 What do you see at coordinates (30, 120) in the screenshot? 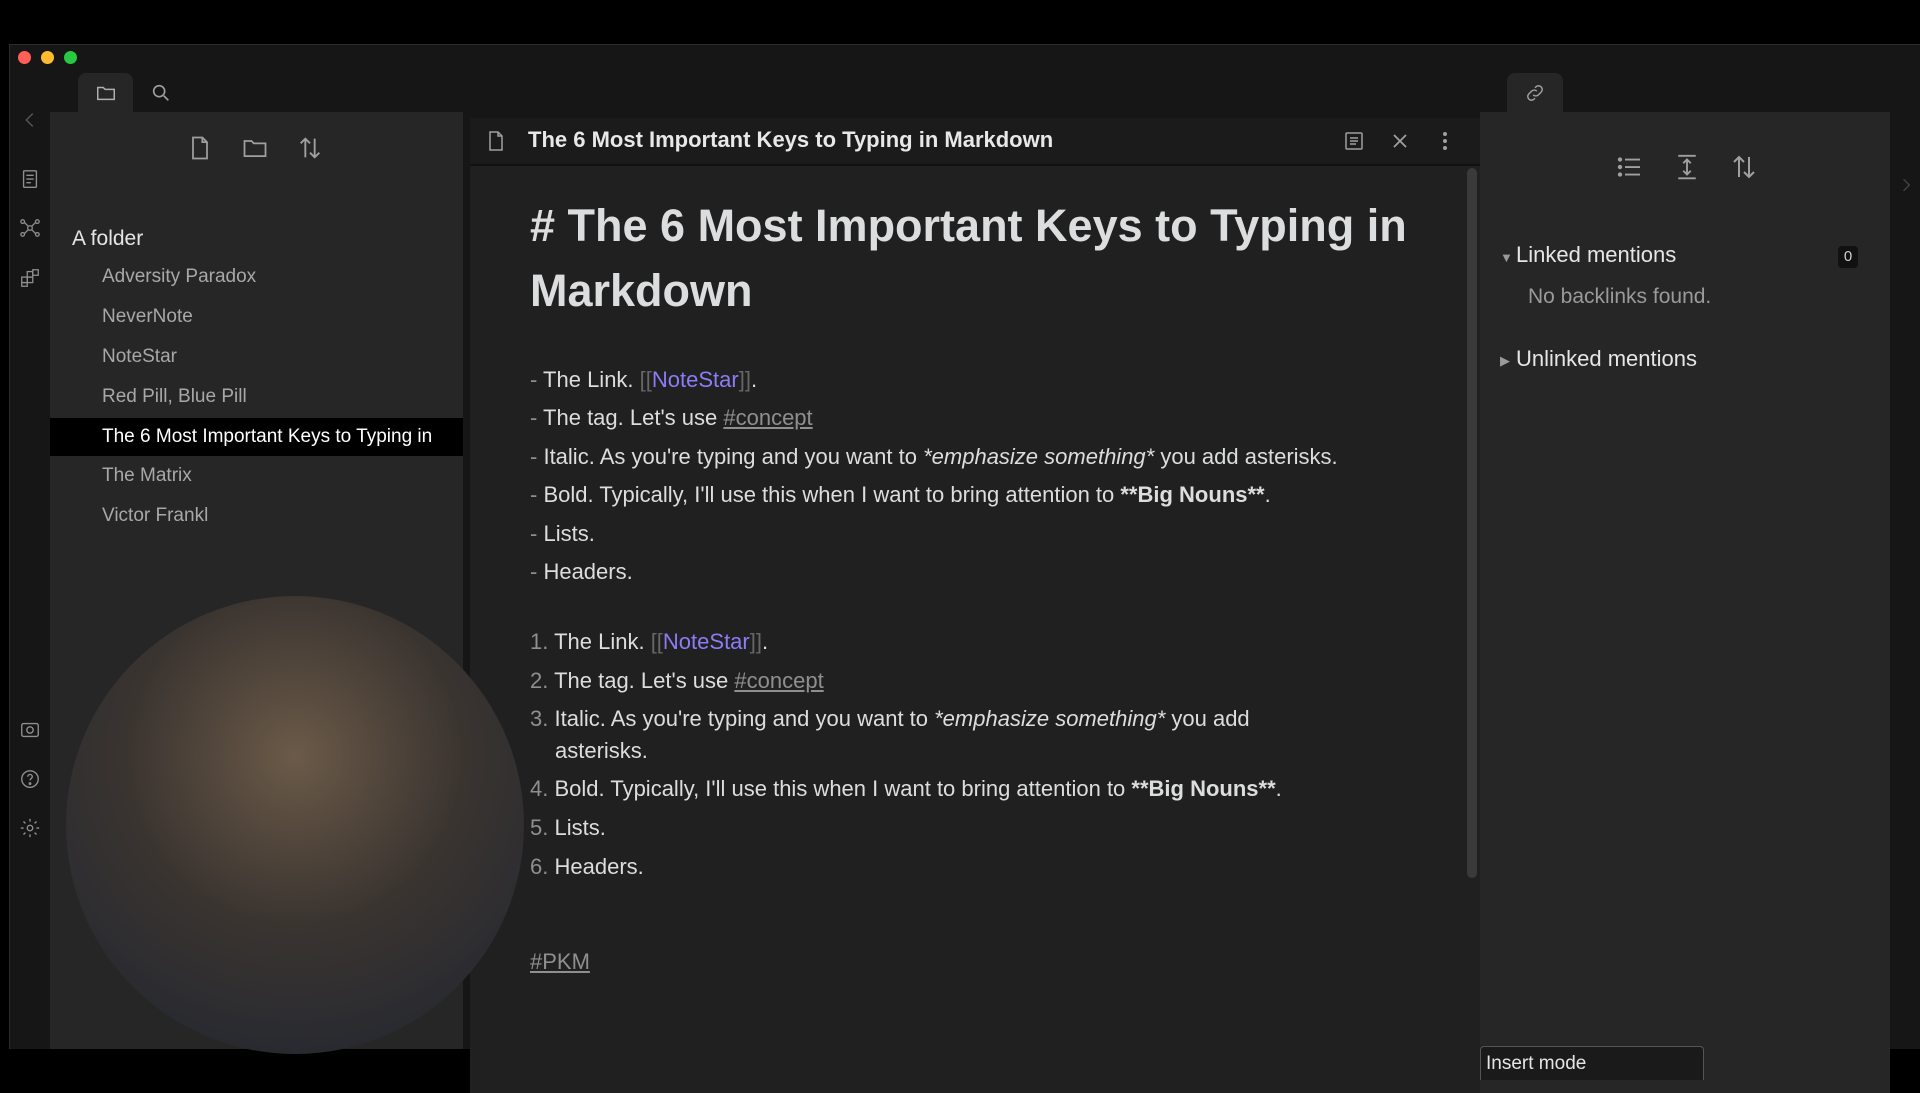
I see `collapse-left-sidebar-icon` at bounding box center [30, 120].